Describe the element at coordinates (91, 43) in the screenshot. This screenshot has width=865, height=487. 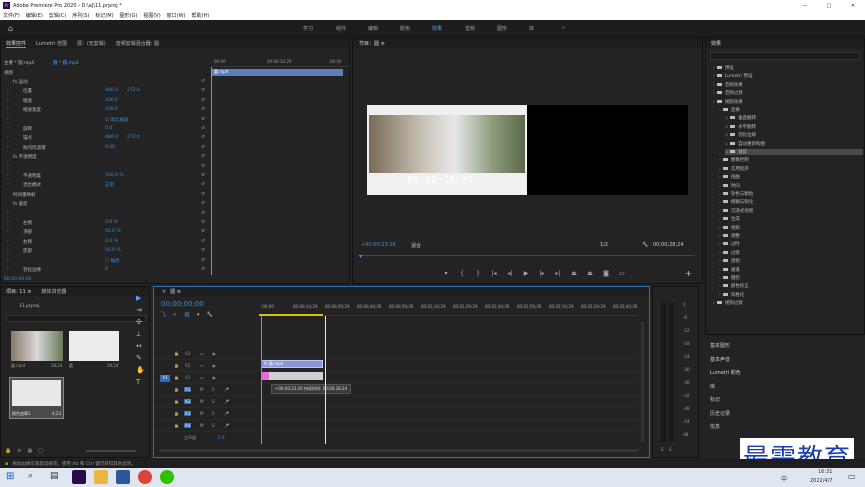
I see `tab-source: 源：(无剪辑)` at that location.